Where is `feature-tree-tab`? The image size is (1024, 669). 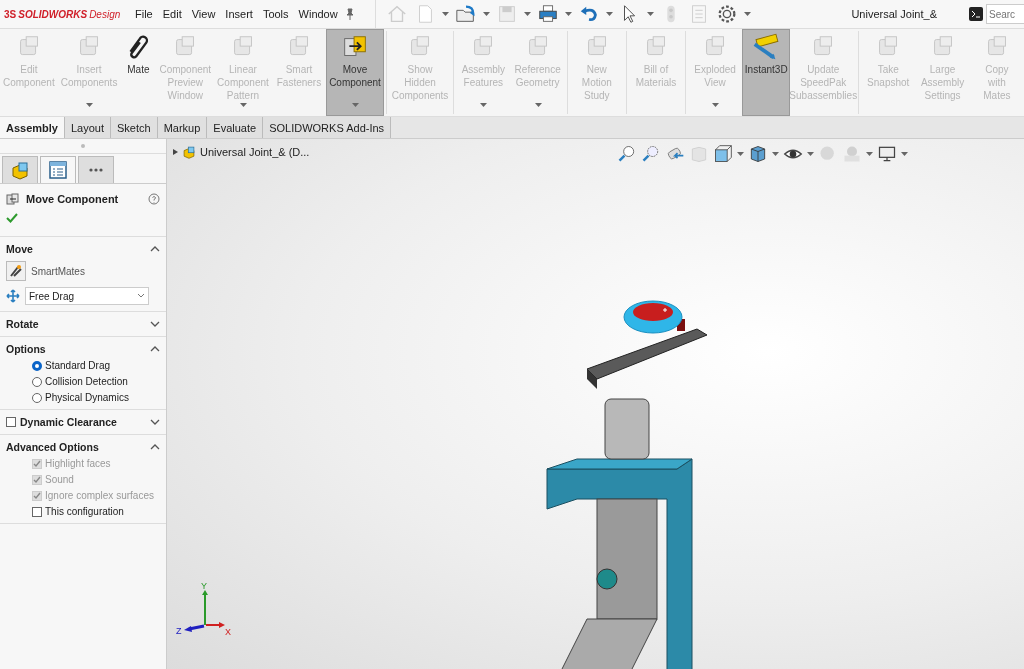
feature-tree-tab is located at coordinates (20, 169).